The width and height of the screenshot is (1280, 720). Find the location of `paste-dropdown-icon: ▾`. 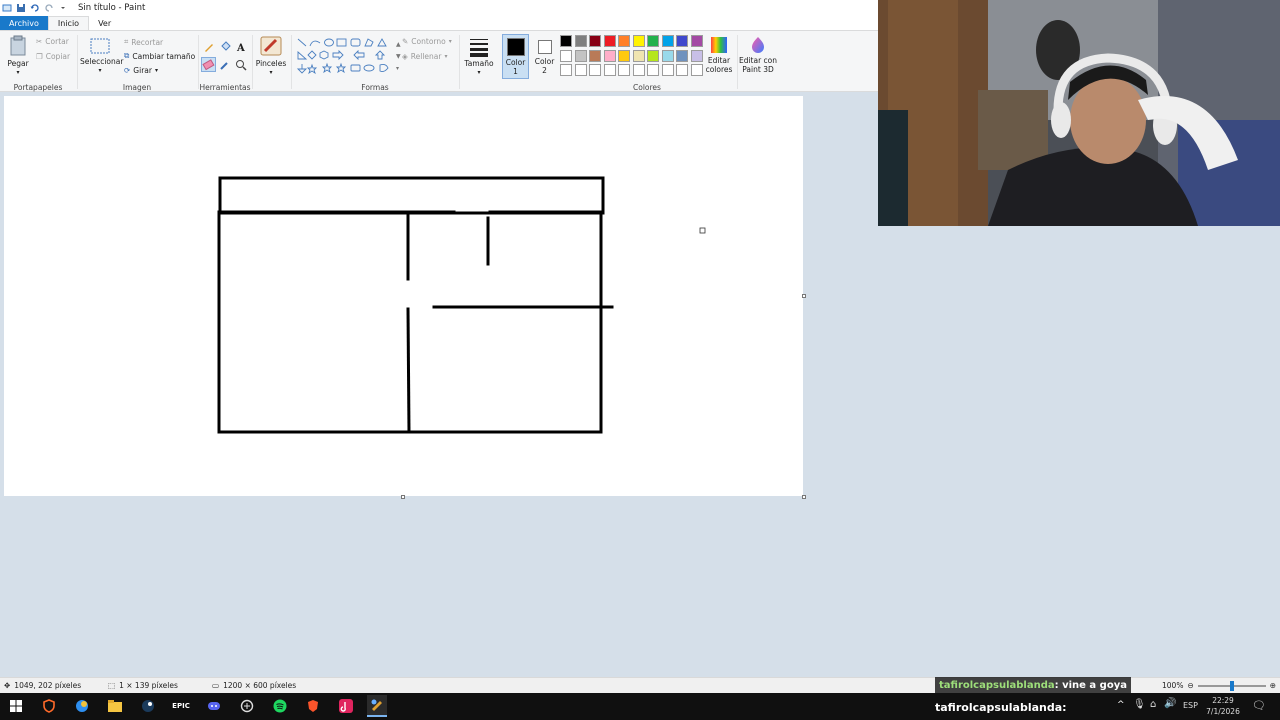

paste-dropdown-icon: ▾ is located at coordinates (18, 72).